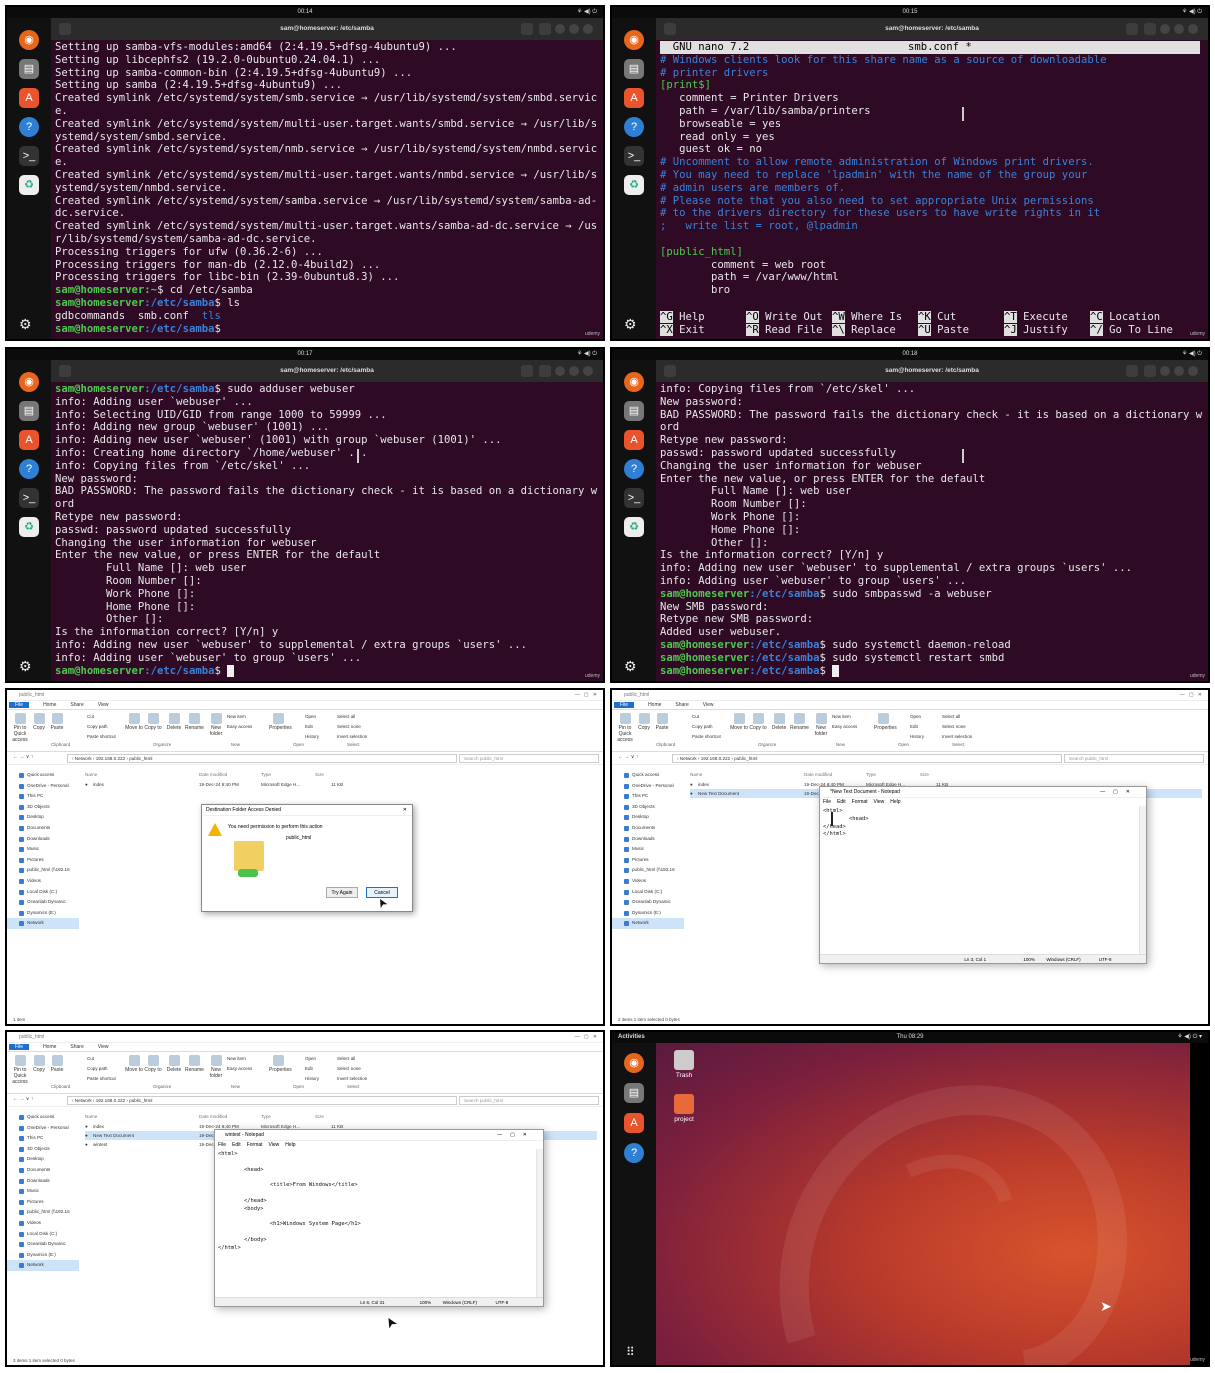 This screenshot has height=1373, width=1215. I want to click on notepad-menu-item: File, so click(222, 1145).